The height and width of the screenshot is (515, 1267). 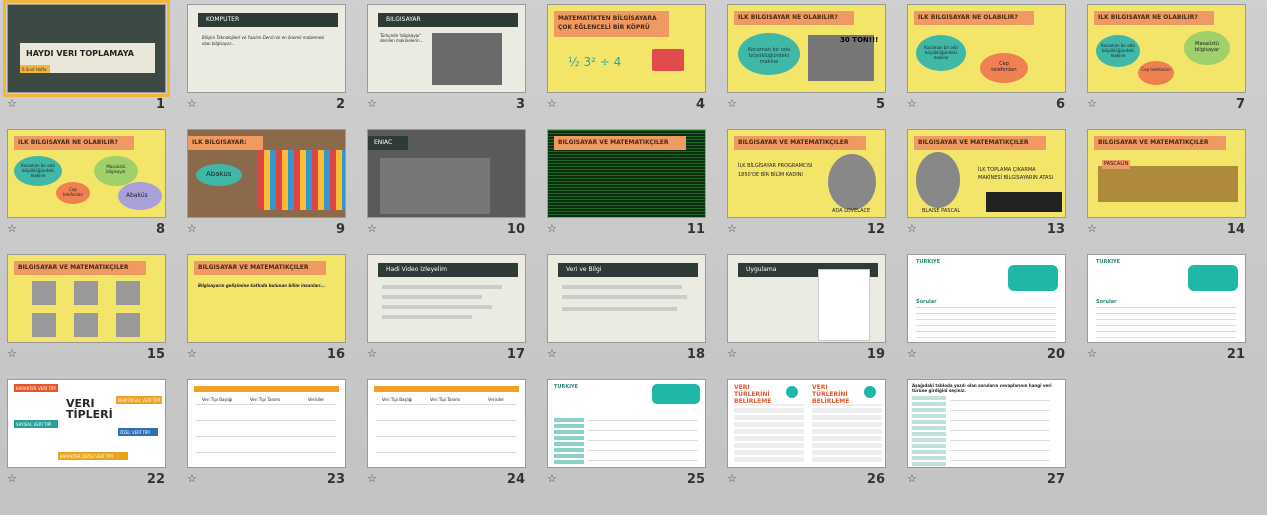 What do you see at coordinates (695, 229) in the screenshot?
I see `slide-number: 11` at bounding box center [695, 229].